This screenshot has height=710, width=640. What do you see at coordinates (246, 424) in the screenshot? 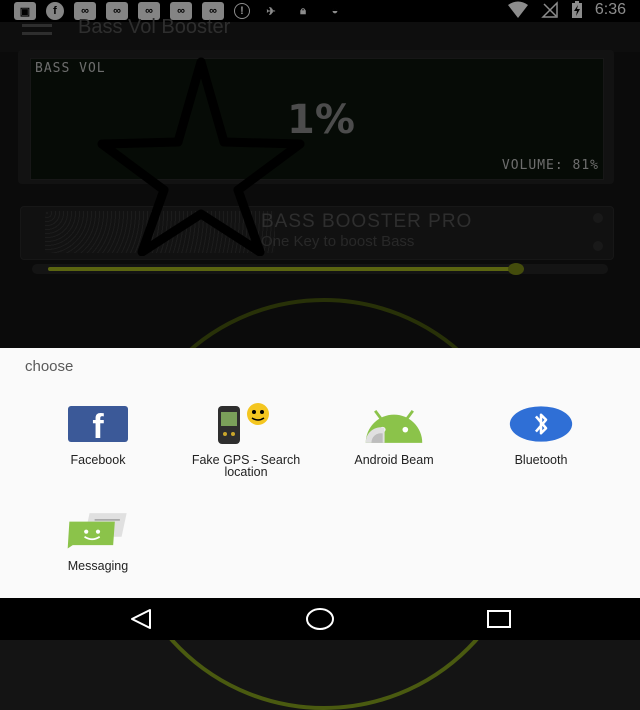
I see `gps-device-icon` at bounding box center [246, 424].